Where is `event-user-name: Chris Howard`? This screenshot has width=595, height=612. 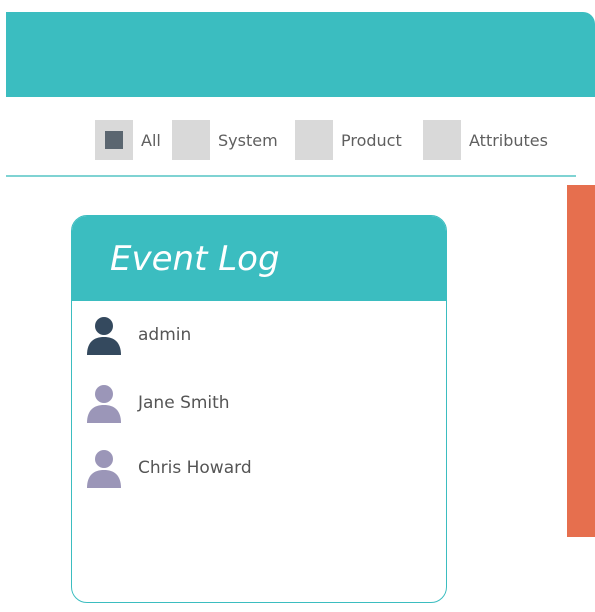 event-user-name: Chris Howard is located at coordinates (195, 468).